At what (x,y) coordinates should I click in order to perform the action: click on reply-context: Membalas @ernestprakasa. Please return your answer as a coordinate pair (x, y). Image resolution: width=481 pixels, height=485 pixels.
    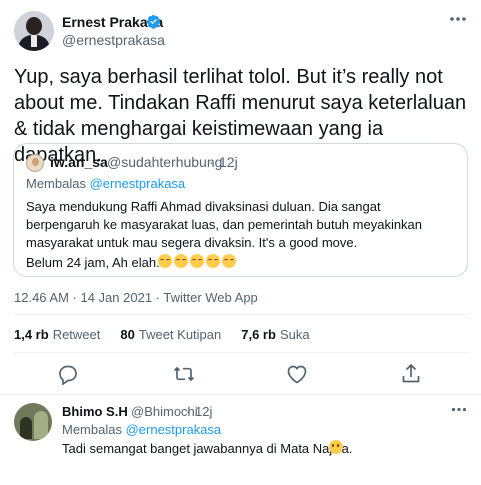
    Looking at the image, I should click on (141, 429).